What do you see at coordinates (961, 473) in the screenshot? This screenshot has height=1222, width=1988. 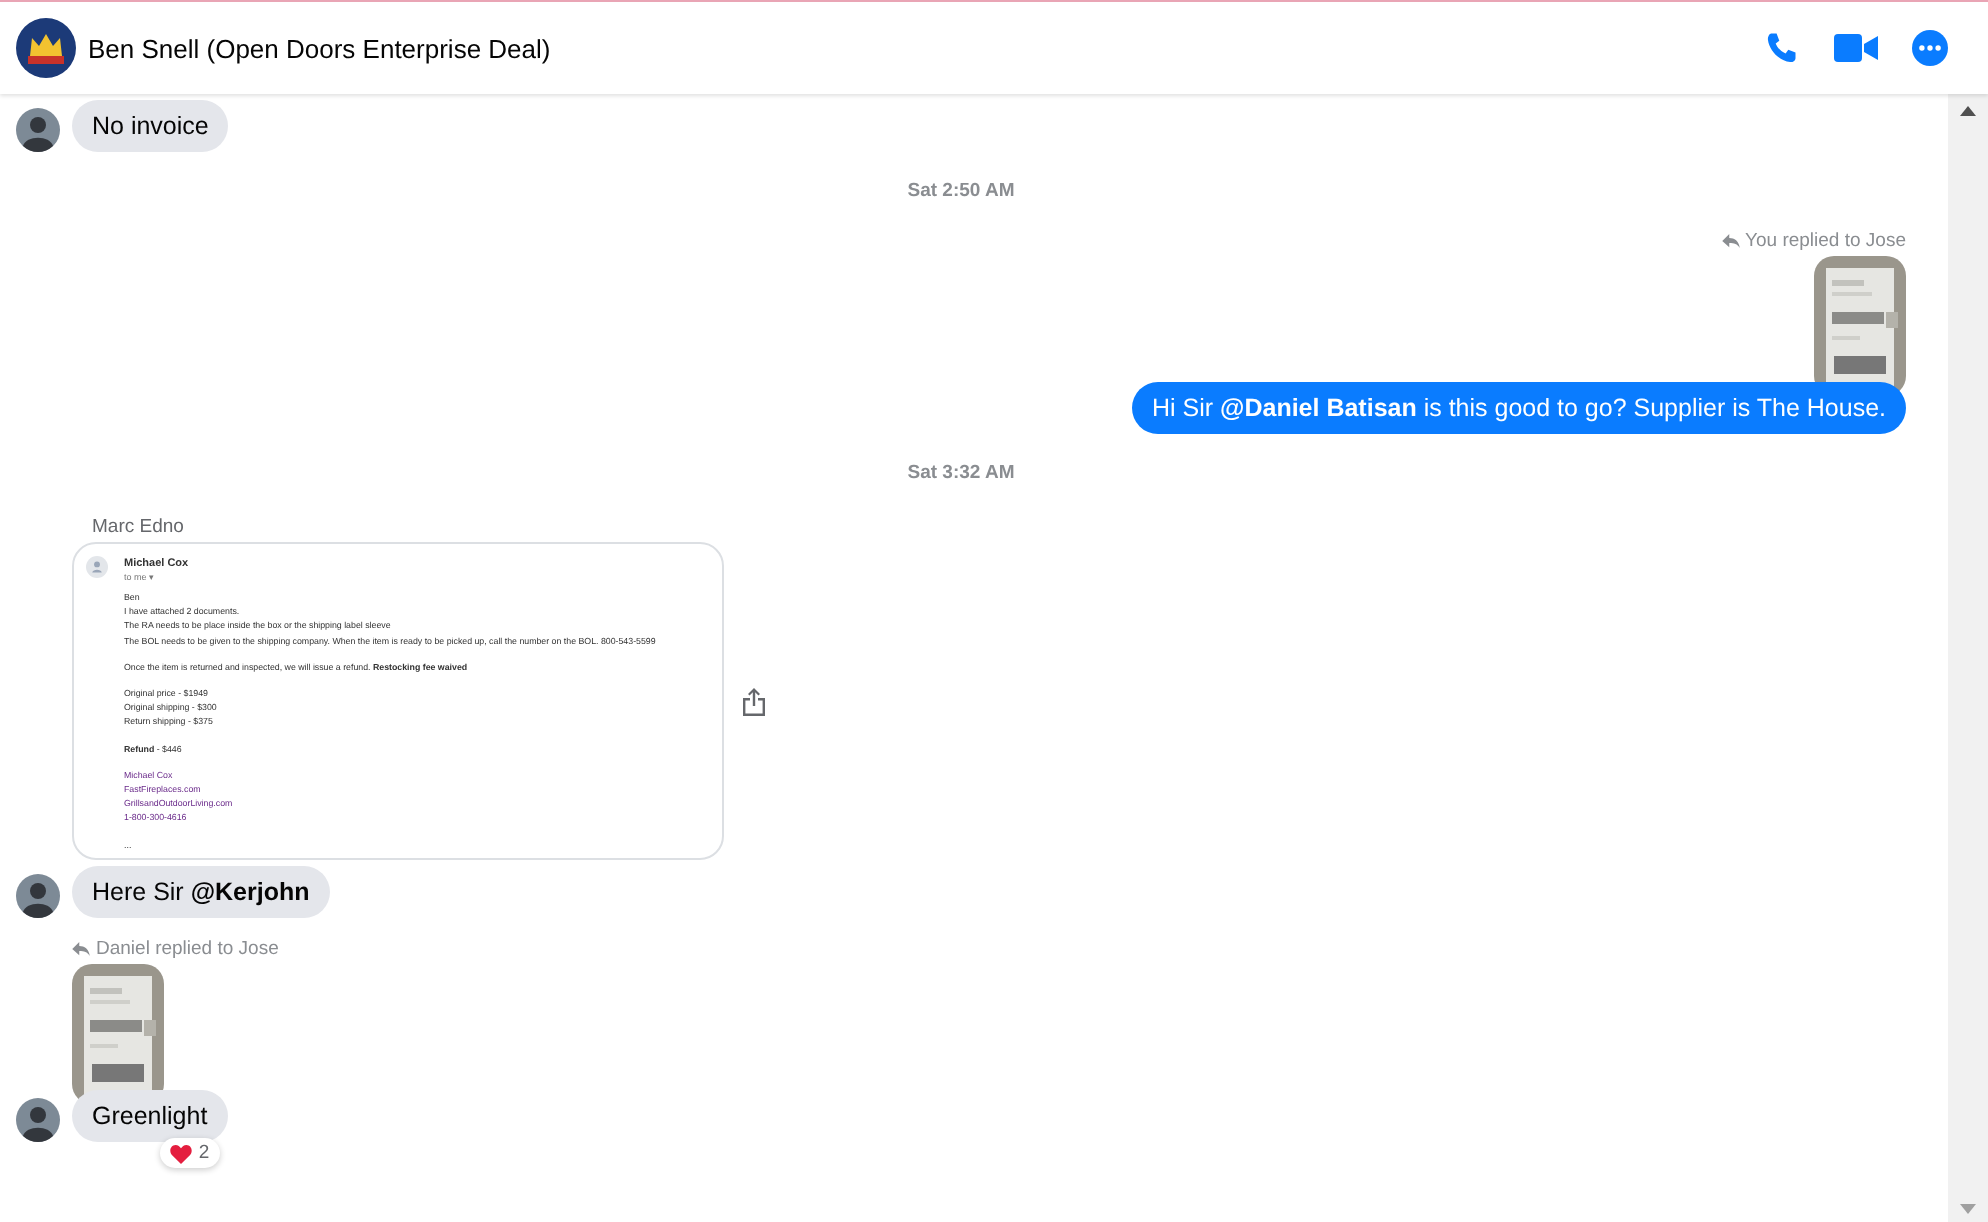 I see `timestamp: Sat 3:32 AM` at bounding box center [961, 473].